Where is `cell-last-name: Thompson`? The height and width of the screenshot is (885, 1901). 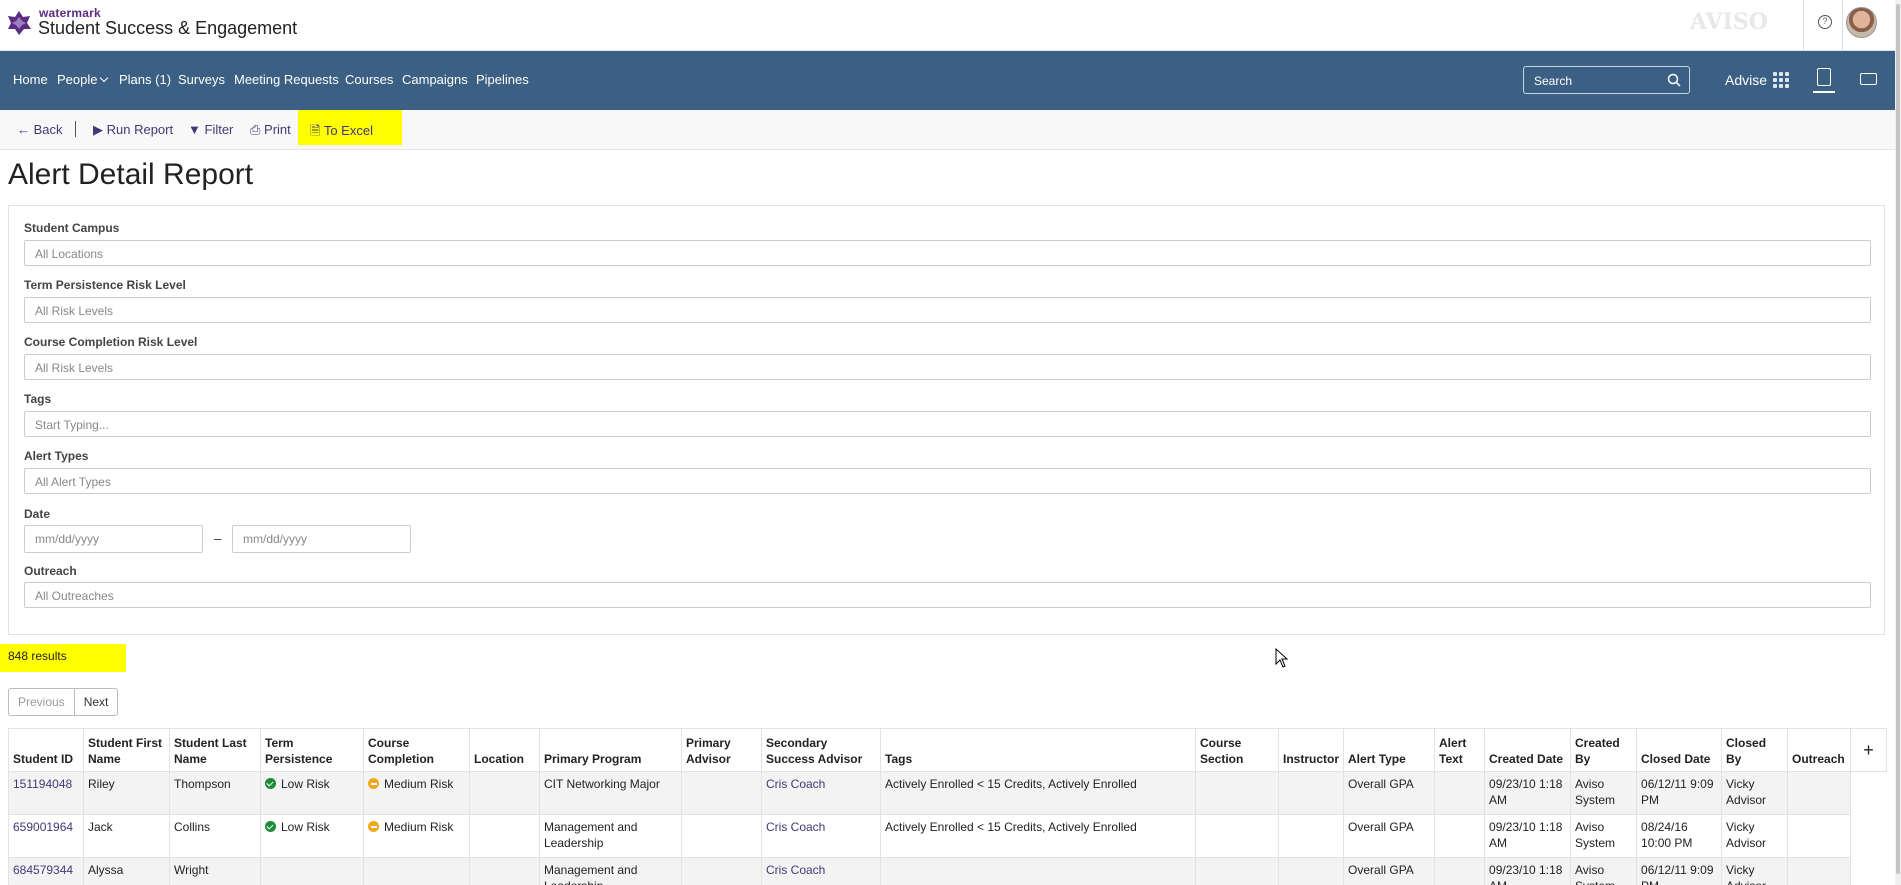
cell-last-name: Thompson is located at coordinates (215, 793).